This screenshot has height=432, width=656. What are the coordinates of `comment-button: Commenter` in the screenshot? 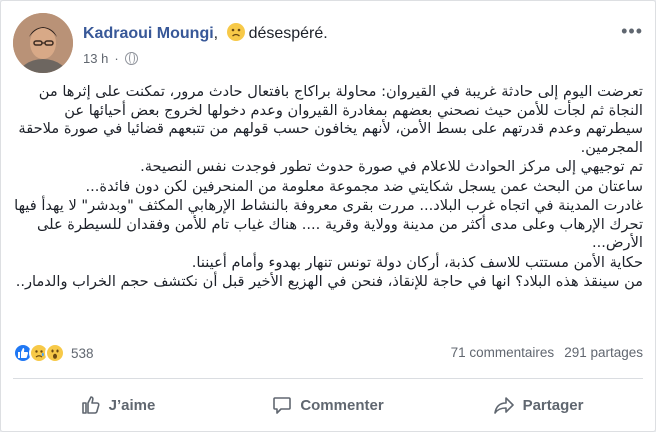 It's located at (328, 405).